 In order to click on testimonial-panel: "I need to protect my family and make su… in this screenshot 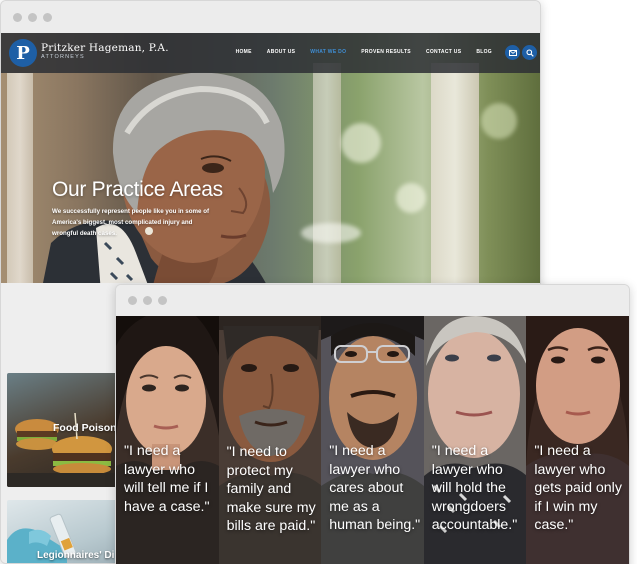, I will do `click(270, 440)`.